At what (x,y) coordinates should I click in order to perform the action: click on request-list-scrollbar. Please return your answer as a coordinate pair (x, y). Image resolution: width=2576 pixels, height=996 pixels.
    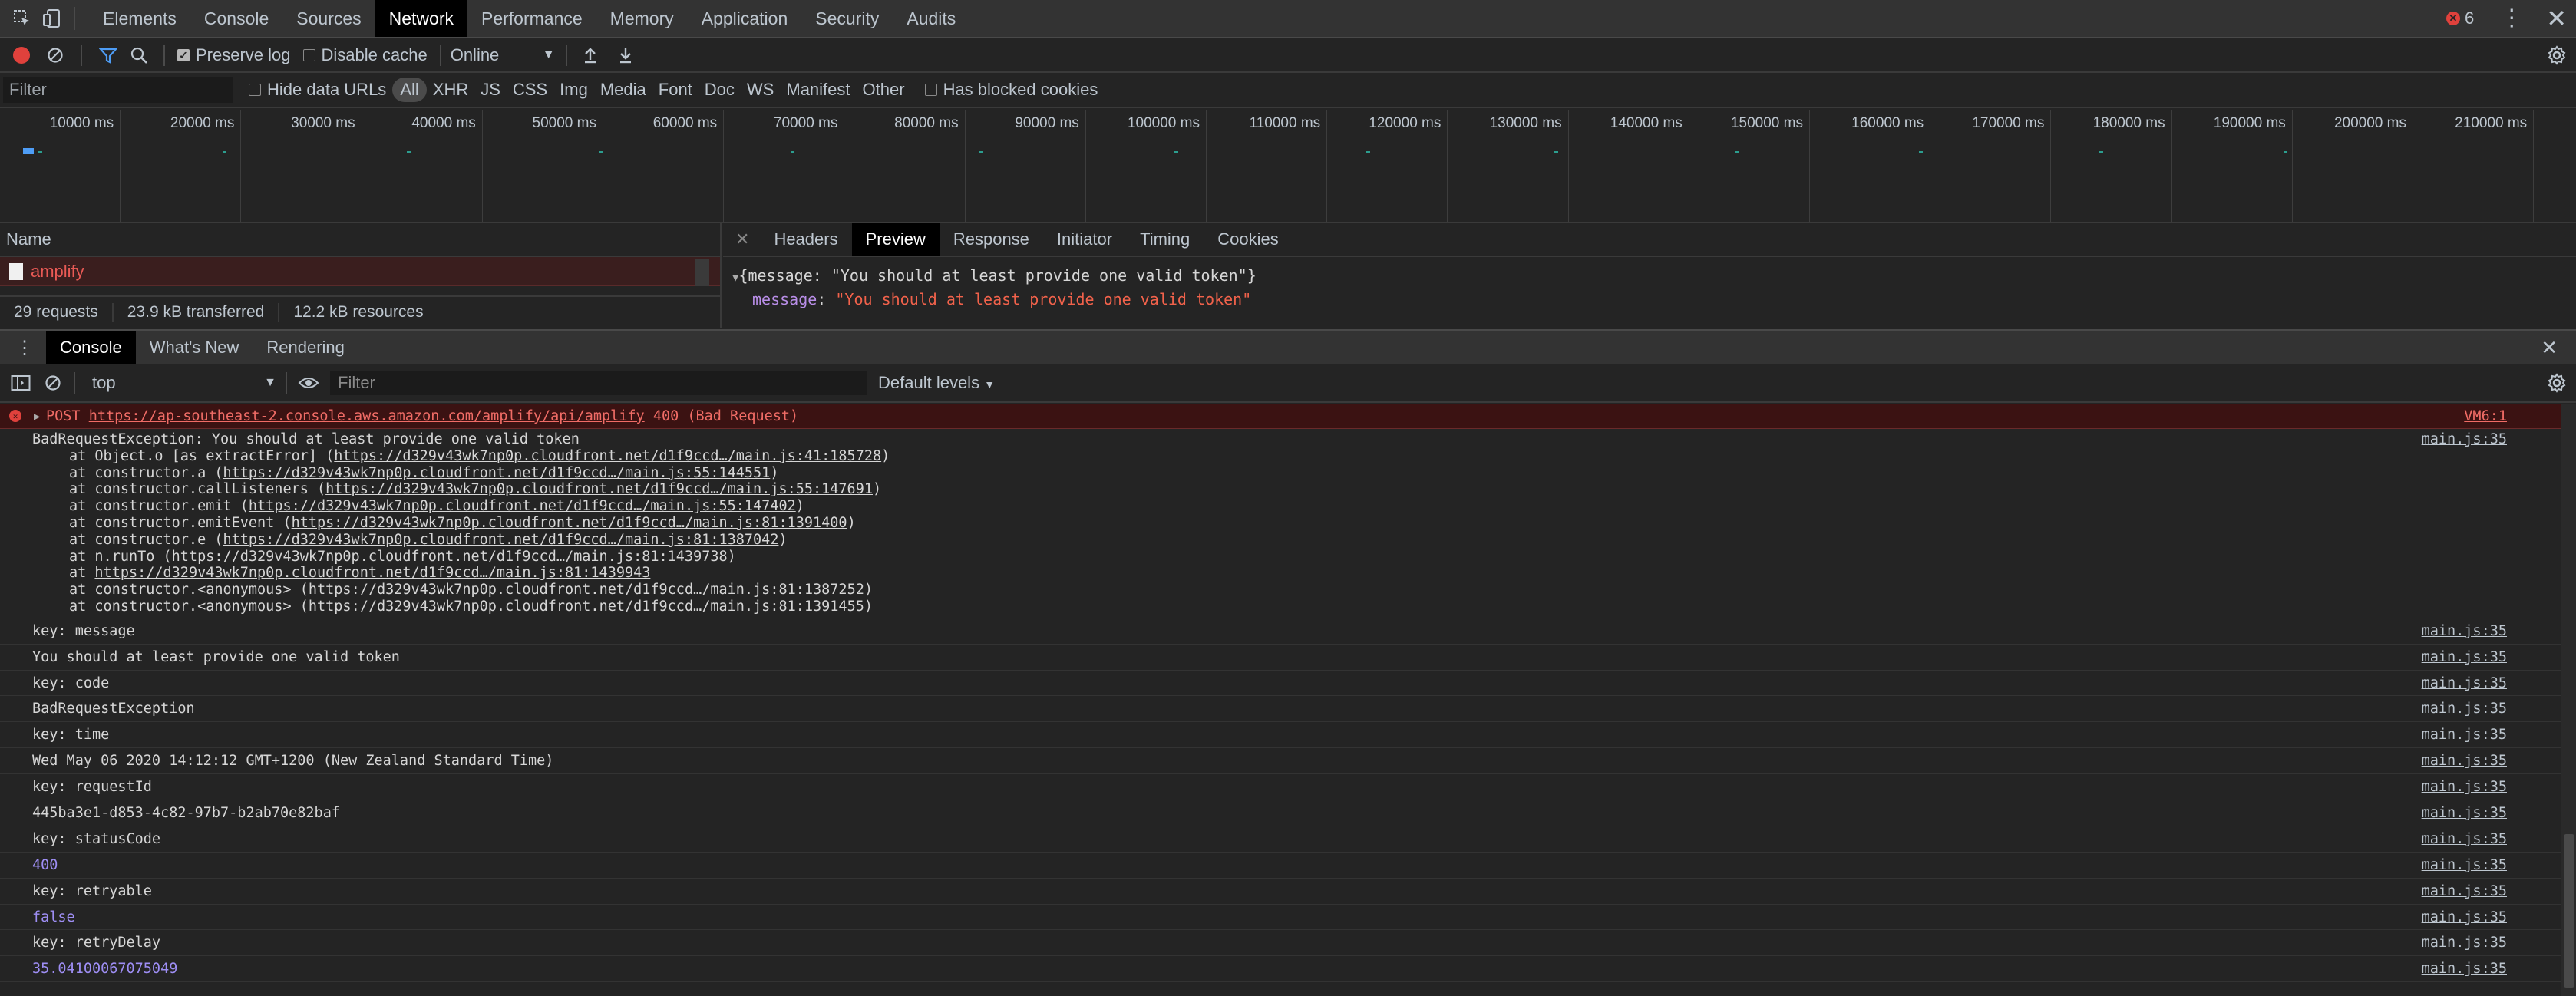
    Looking at the image, I should click on (702, 272).